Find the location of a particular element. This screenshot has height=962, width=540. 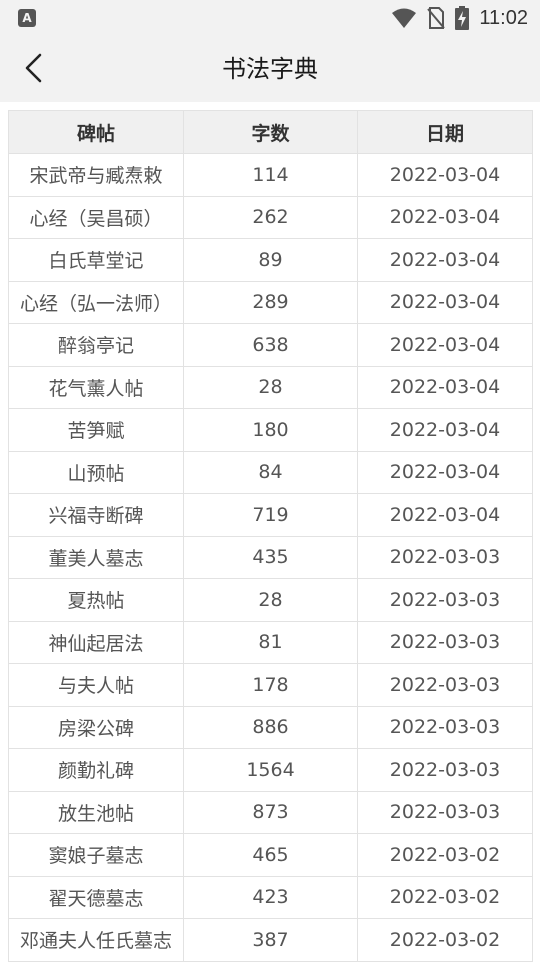

cell-title: 邓通夫人任氏墓志 is located at coordinates (96, 940).